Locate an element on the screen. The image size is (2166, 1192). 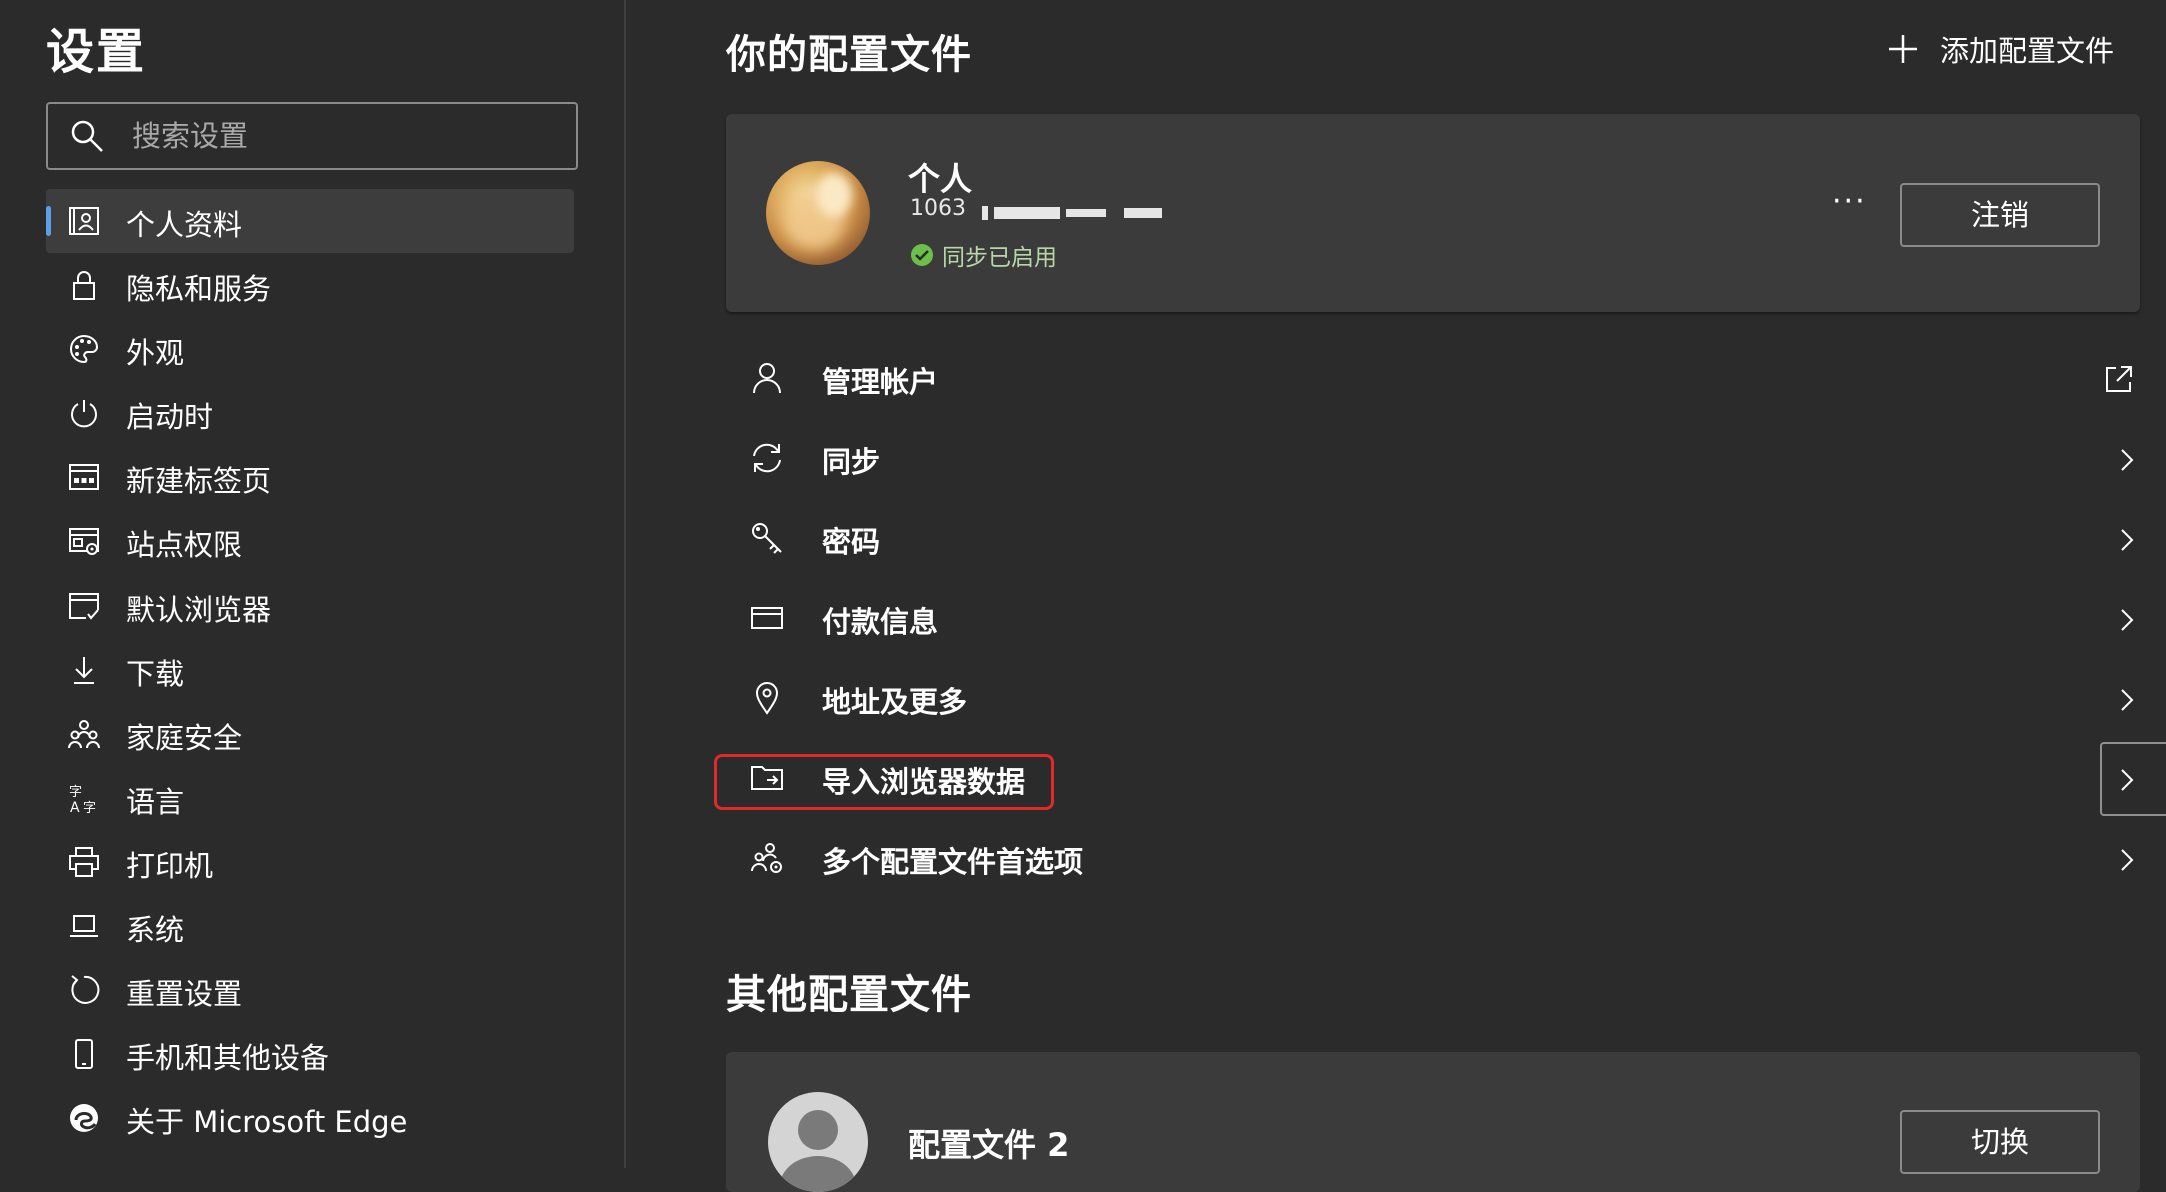
sync-icon is located at coordinates (767, 458).